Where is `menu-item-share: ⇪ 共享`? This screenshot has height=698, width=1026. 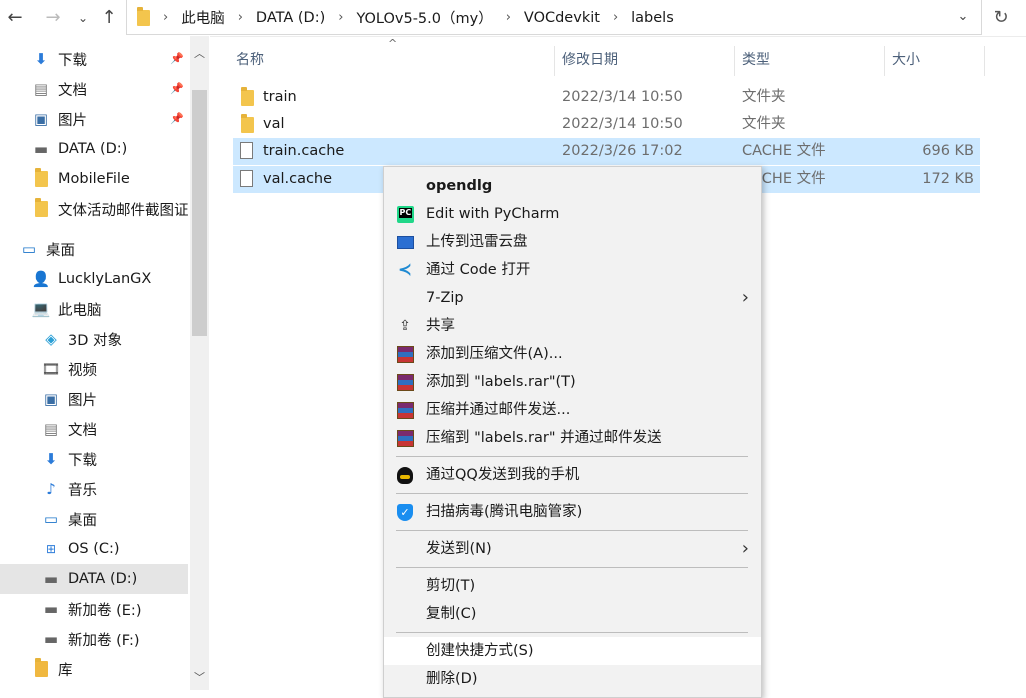 menu-item-share: ⇪ 共享 is located at coordinates (572, 326).